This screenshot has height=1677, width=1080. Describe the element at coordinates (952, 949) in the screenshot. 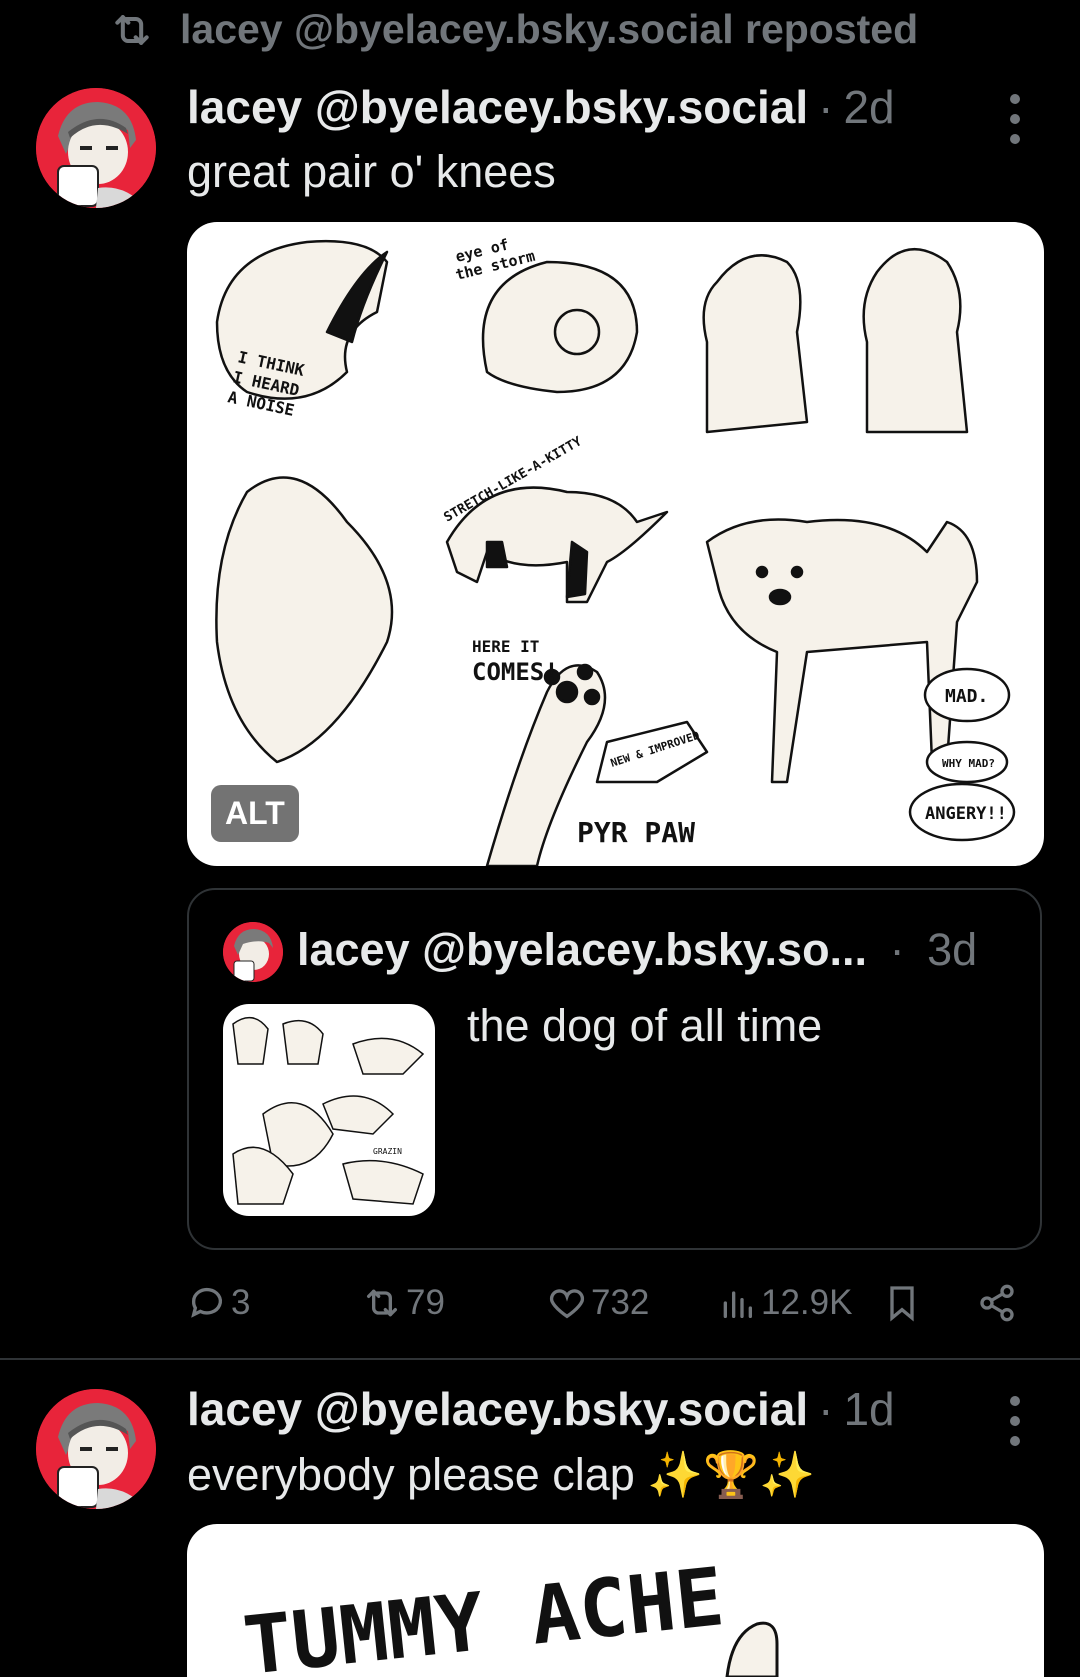

I see `quoted-timestamp: 3d` at that location.